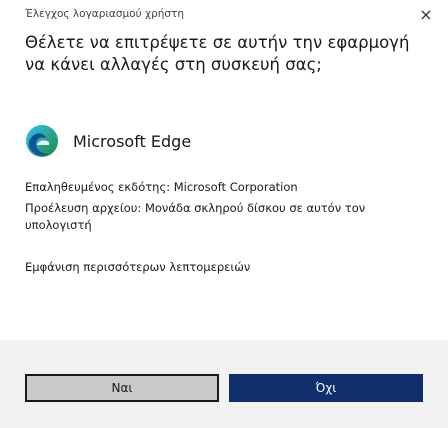 The height and width of the screenshot is (428, 448). I want to click on yes-button: Ναι, so click(122, 388).